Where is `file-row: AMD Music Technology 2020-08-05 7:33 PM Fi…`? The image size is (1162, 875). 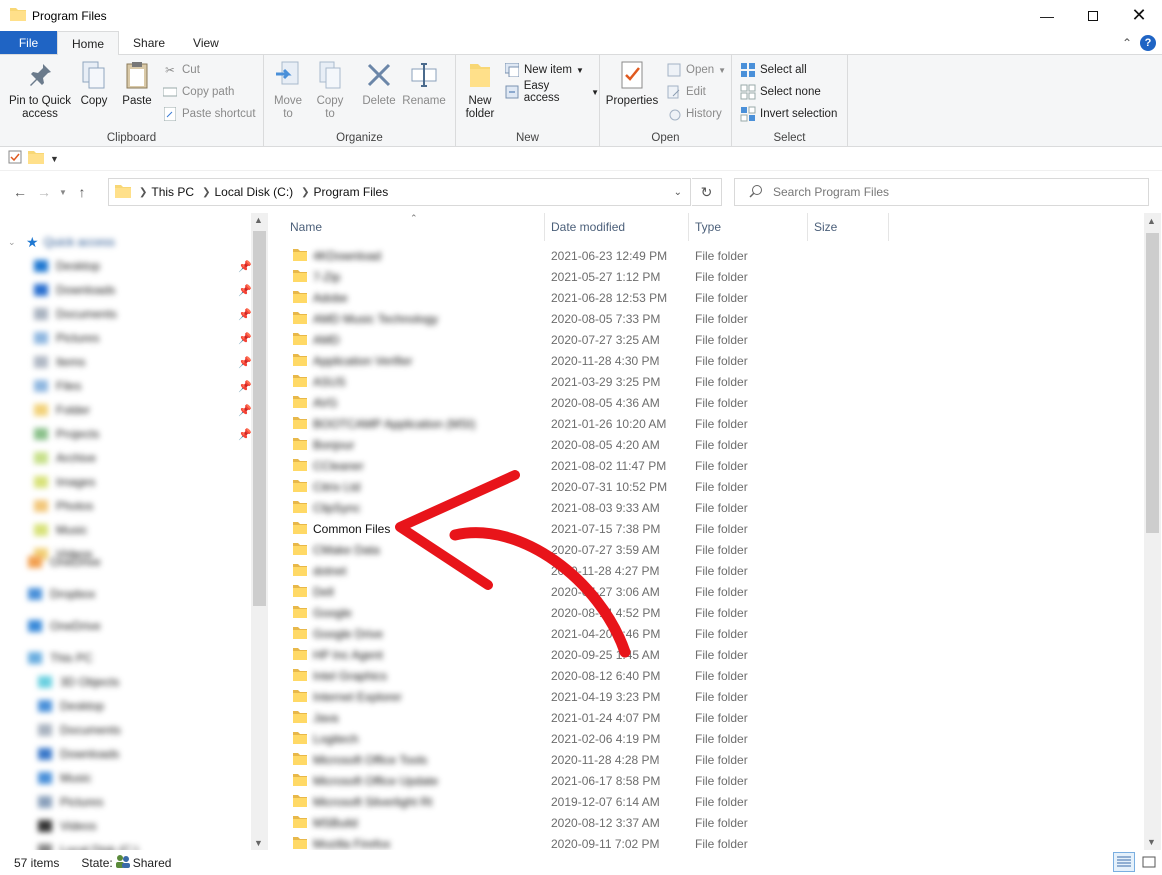
file-row: AMD Music Technology 2020-08-05 7:33 PM Fi… is located at coordinates (718, 318).